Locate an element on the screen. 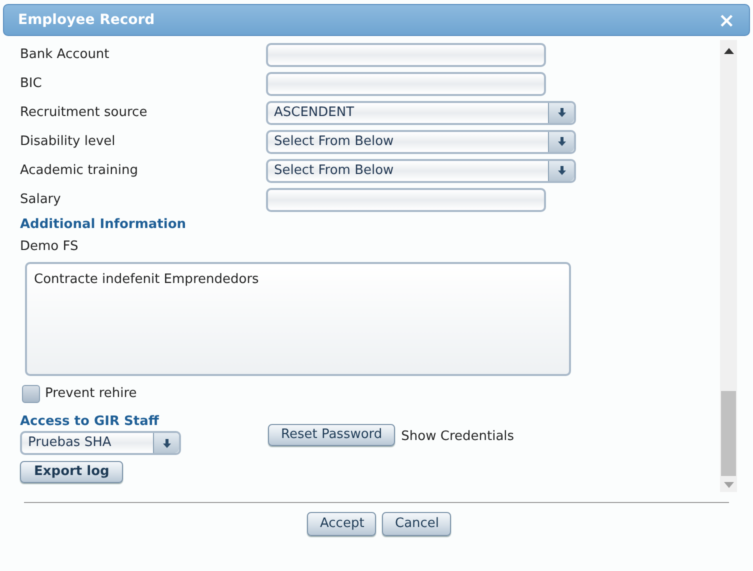 This screenshot has height=571, width=753. export-button: Export log is located at coordinates (72, 472).